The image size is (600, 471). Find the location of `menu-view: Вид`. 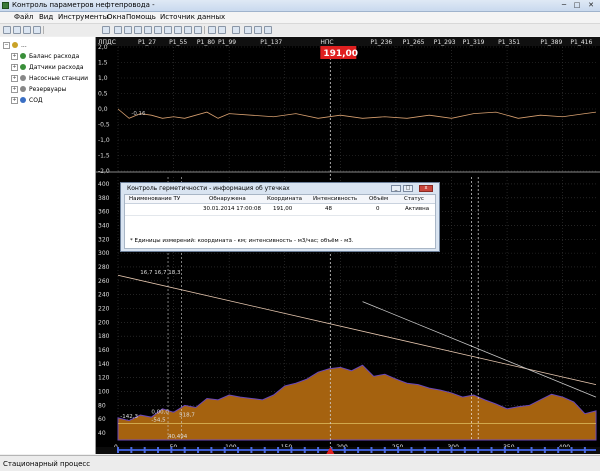

menu-view: Вид is located at coordinates (46, 17).